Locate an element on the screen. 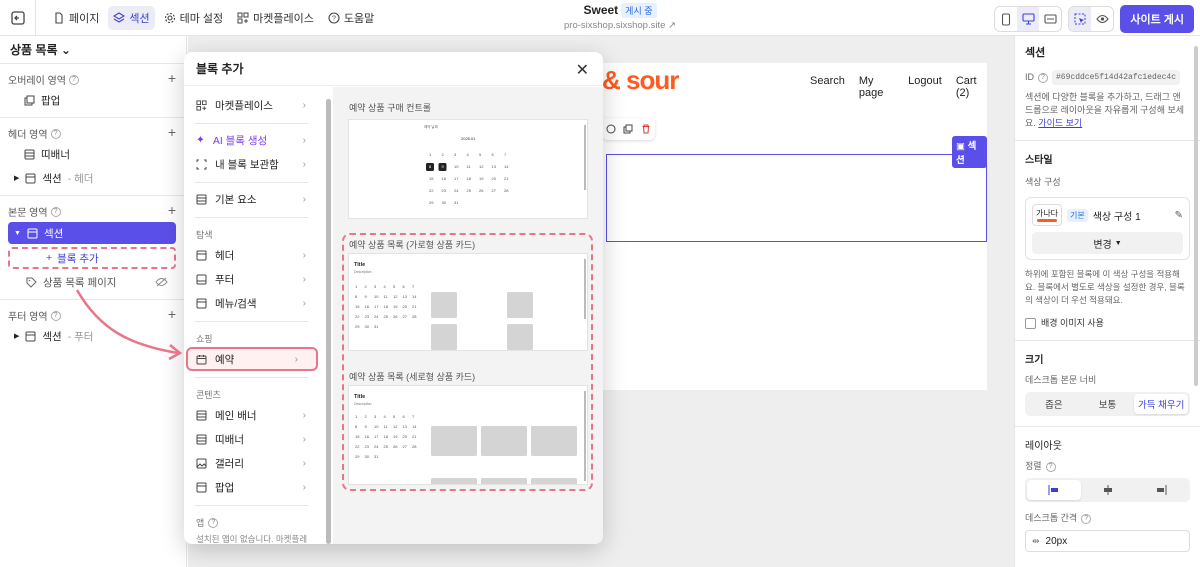  site-nav-cart: Cart (2) is located at coordinates (971, 87).